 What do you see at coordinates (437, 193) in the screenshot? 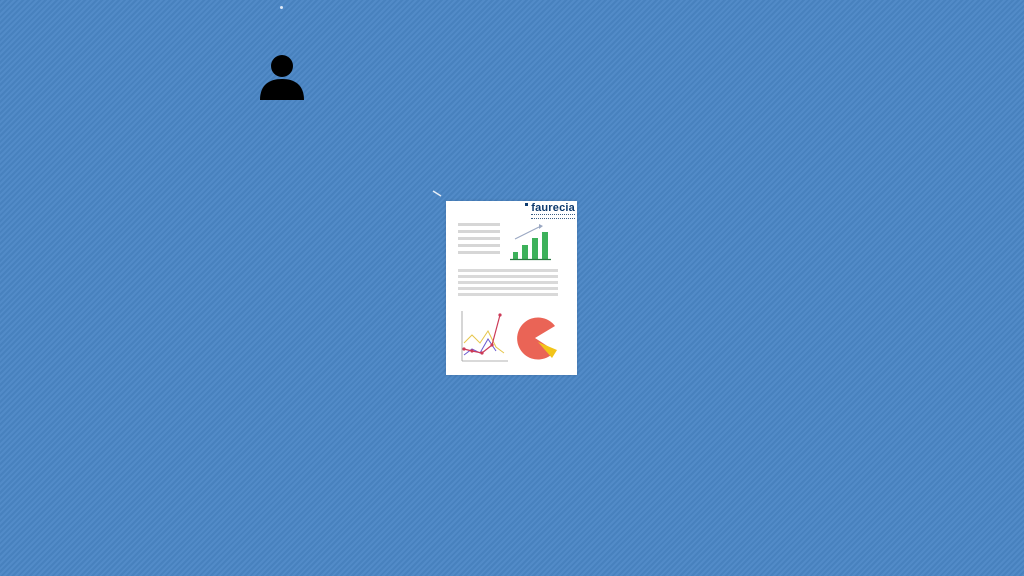
I see `document-drag-mark` at bounding box center [437, 193].